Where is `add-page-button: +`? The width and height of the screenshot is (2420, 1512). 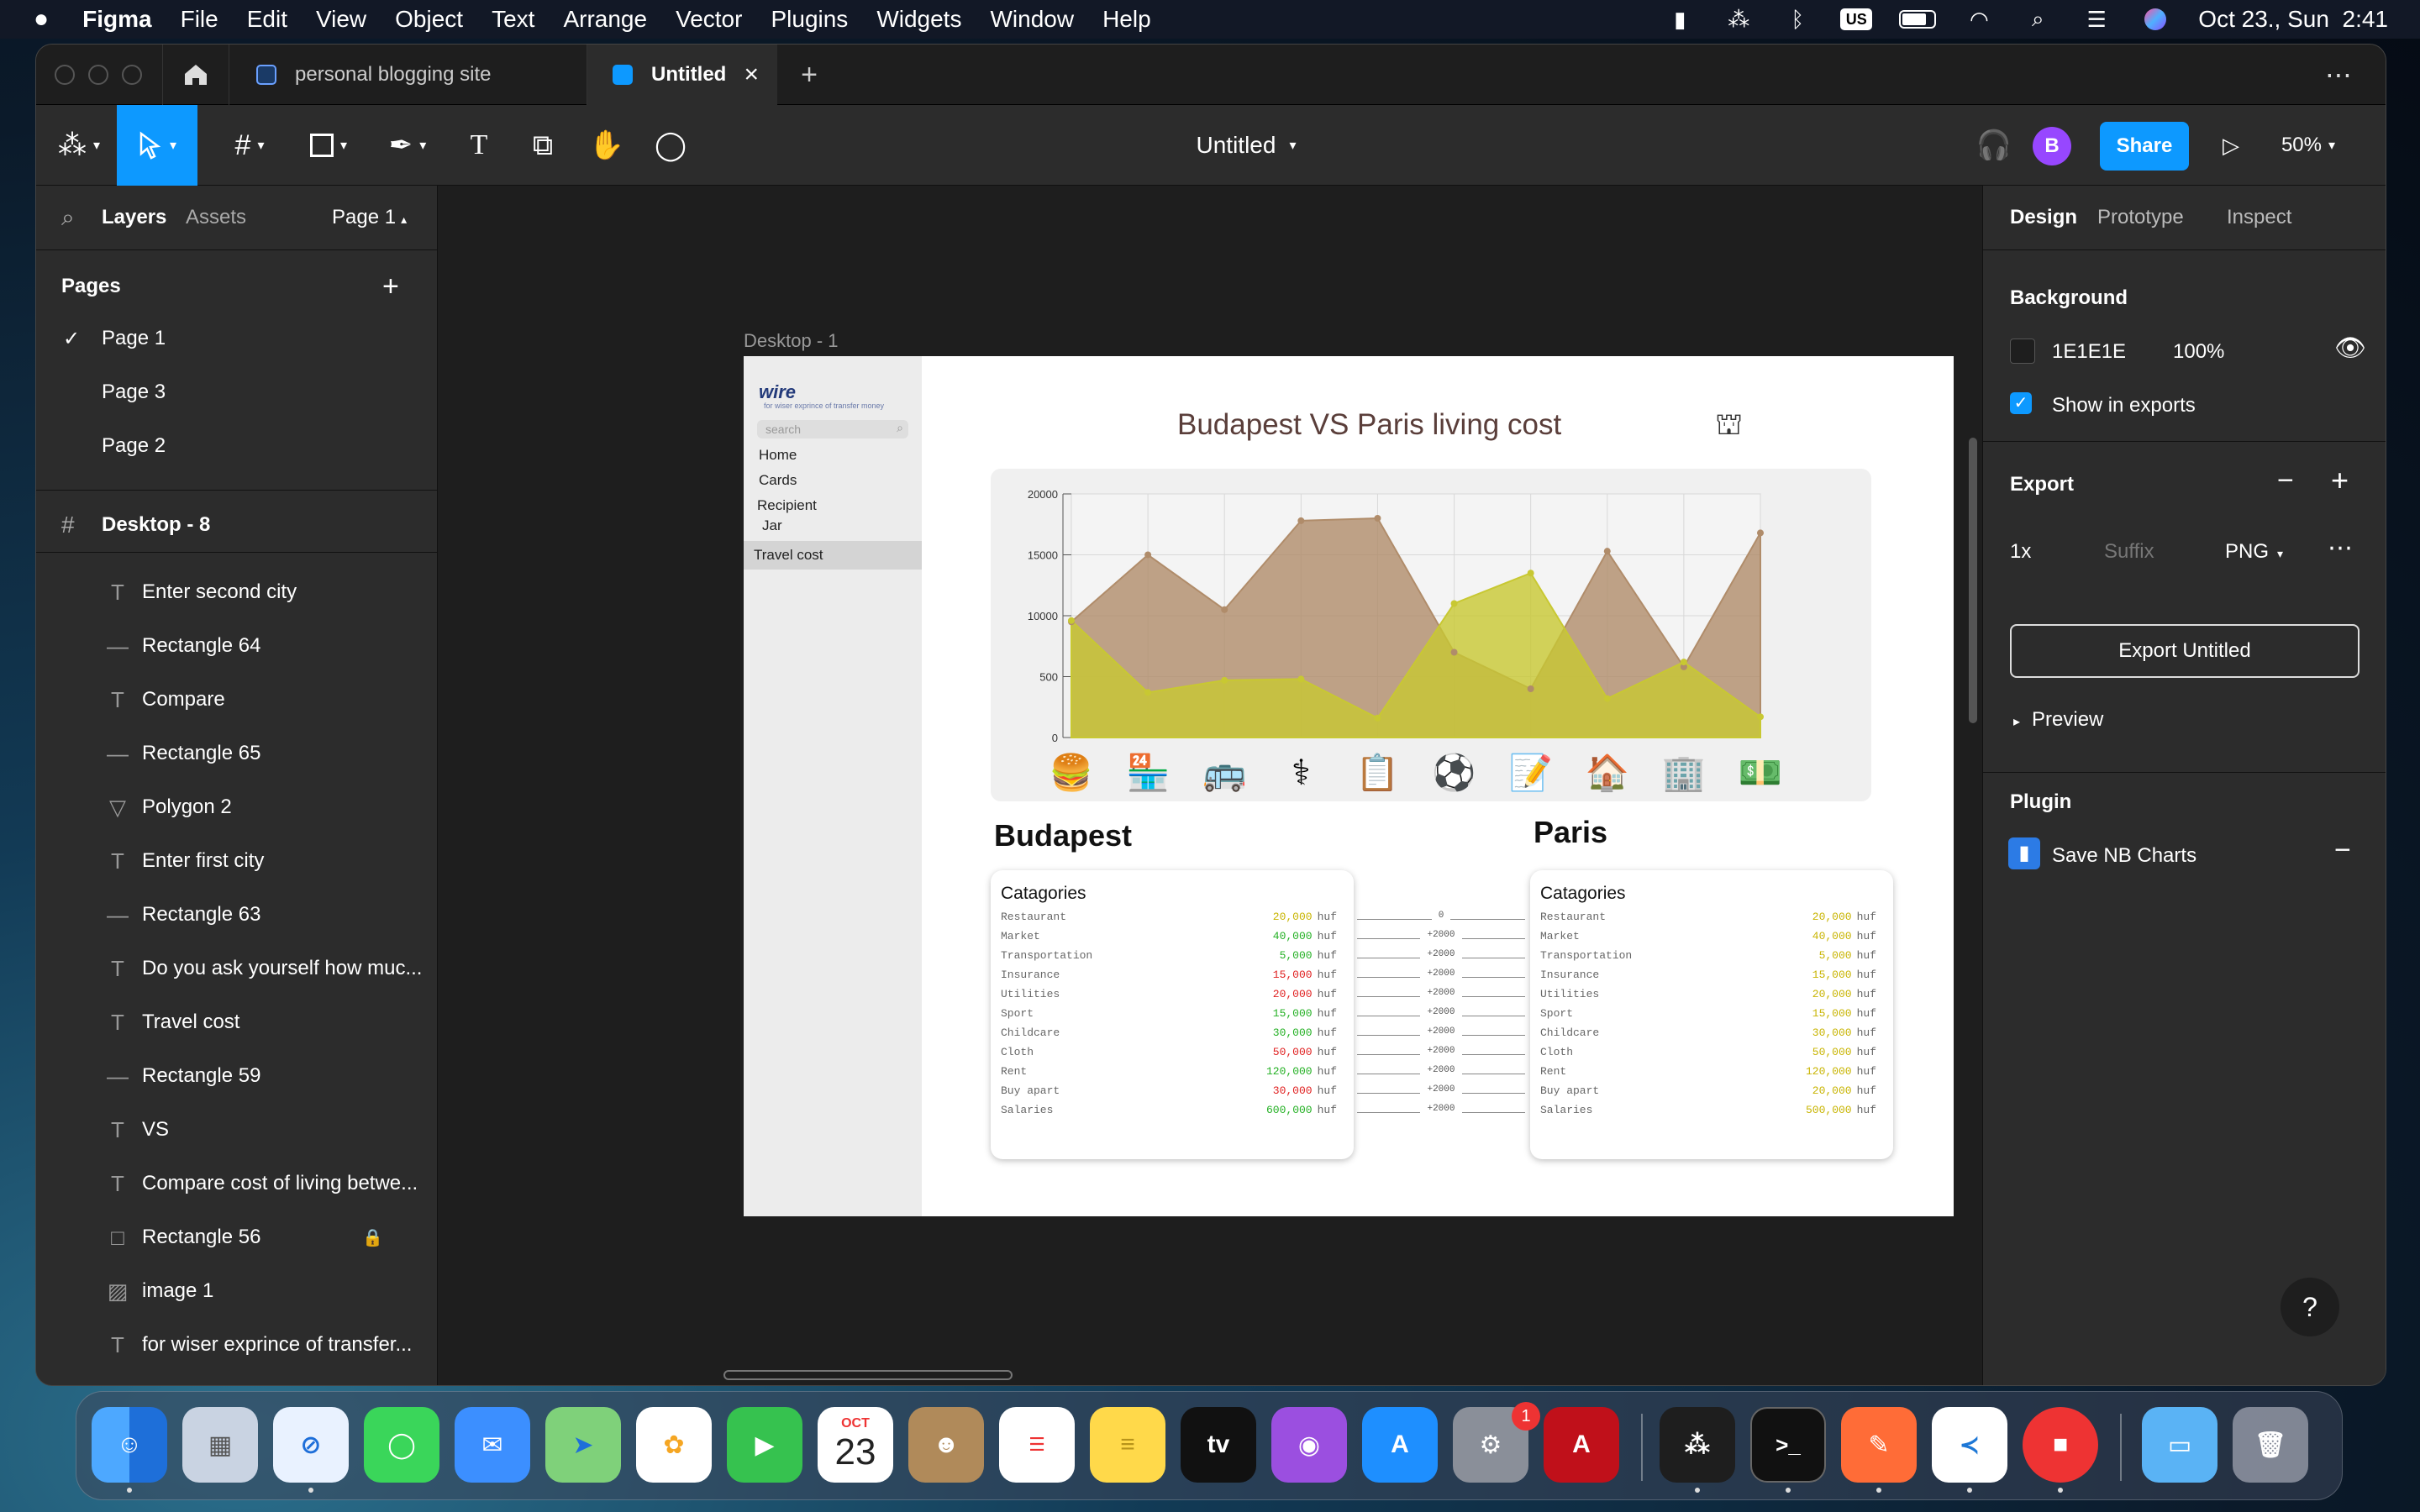
add-page-button: + is located at coordinates (390, 286).